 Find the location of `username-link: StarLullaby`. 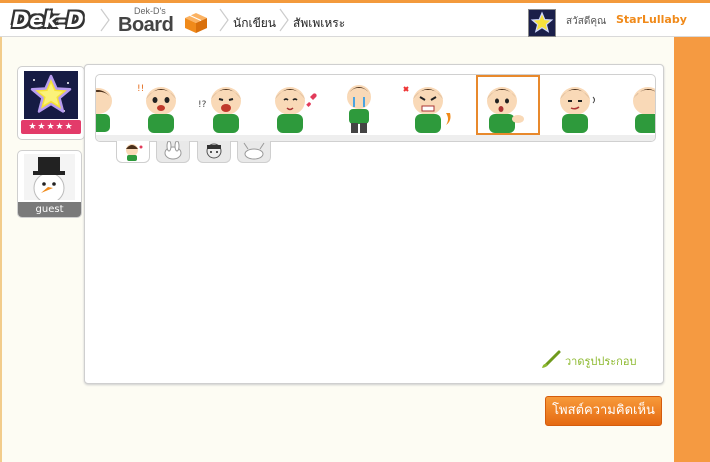

username-link: StarLullaby is located at coordinates (651, 19).